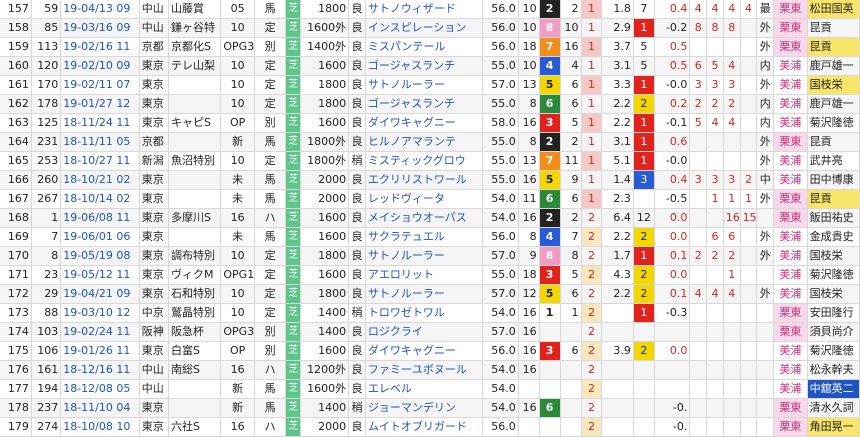  I want to click on race-date-link: 19-02/16 11, so click(96, 46).